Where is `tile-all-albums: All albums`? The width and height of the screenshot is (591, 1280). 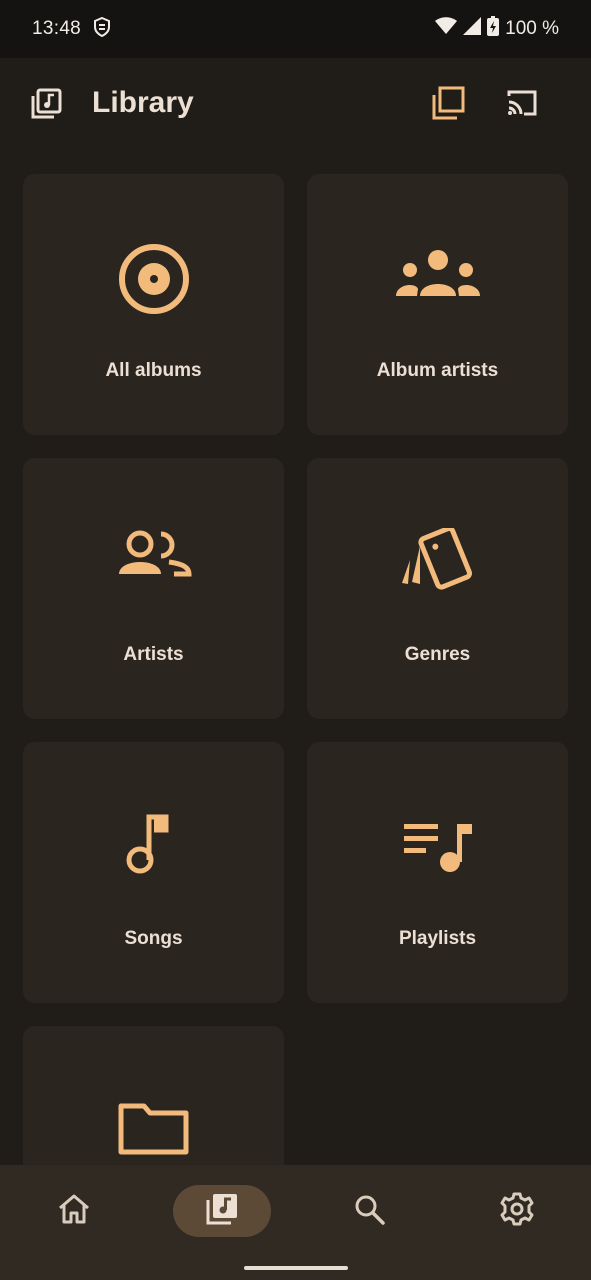
tile-all-albums: All albums is located at coordinates (153, 304).